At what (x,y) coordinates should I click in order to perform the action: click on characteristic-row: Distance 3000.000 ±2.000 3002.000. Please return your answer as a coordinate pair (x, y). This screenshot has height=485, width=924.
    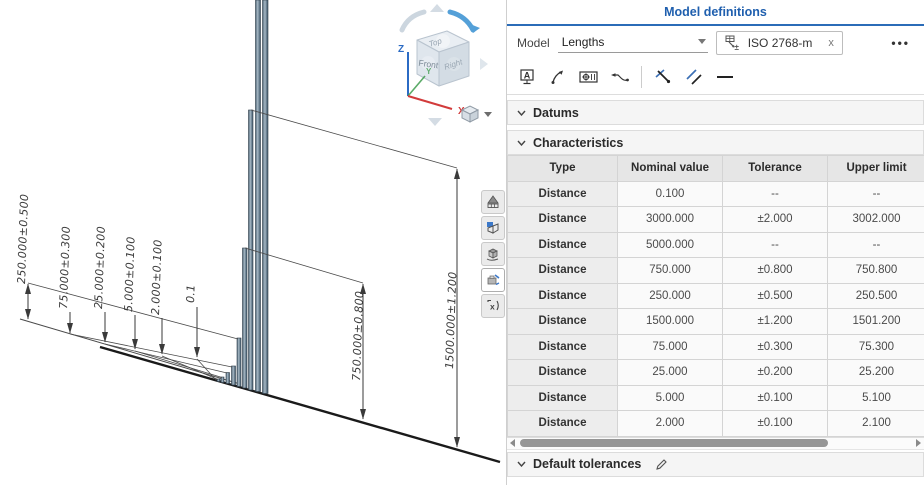
    Looking at the image, I should click on (715, 219).